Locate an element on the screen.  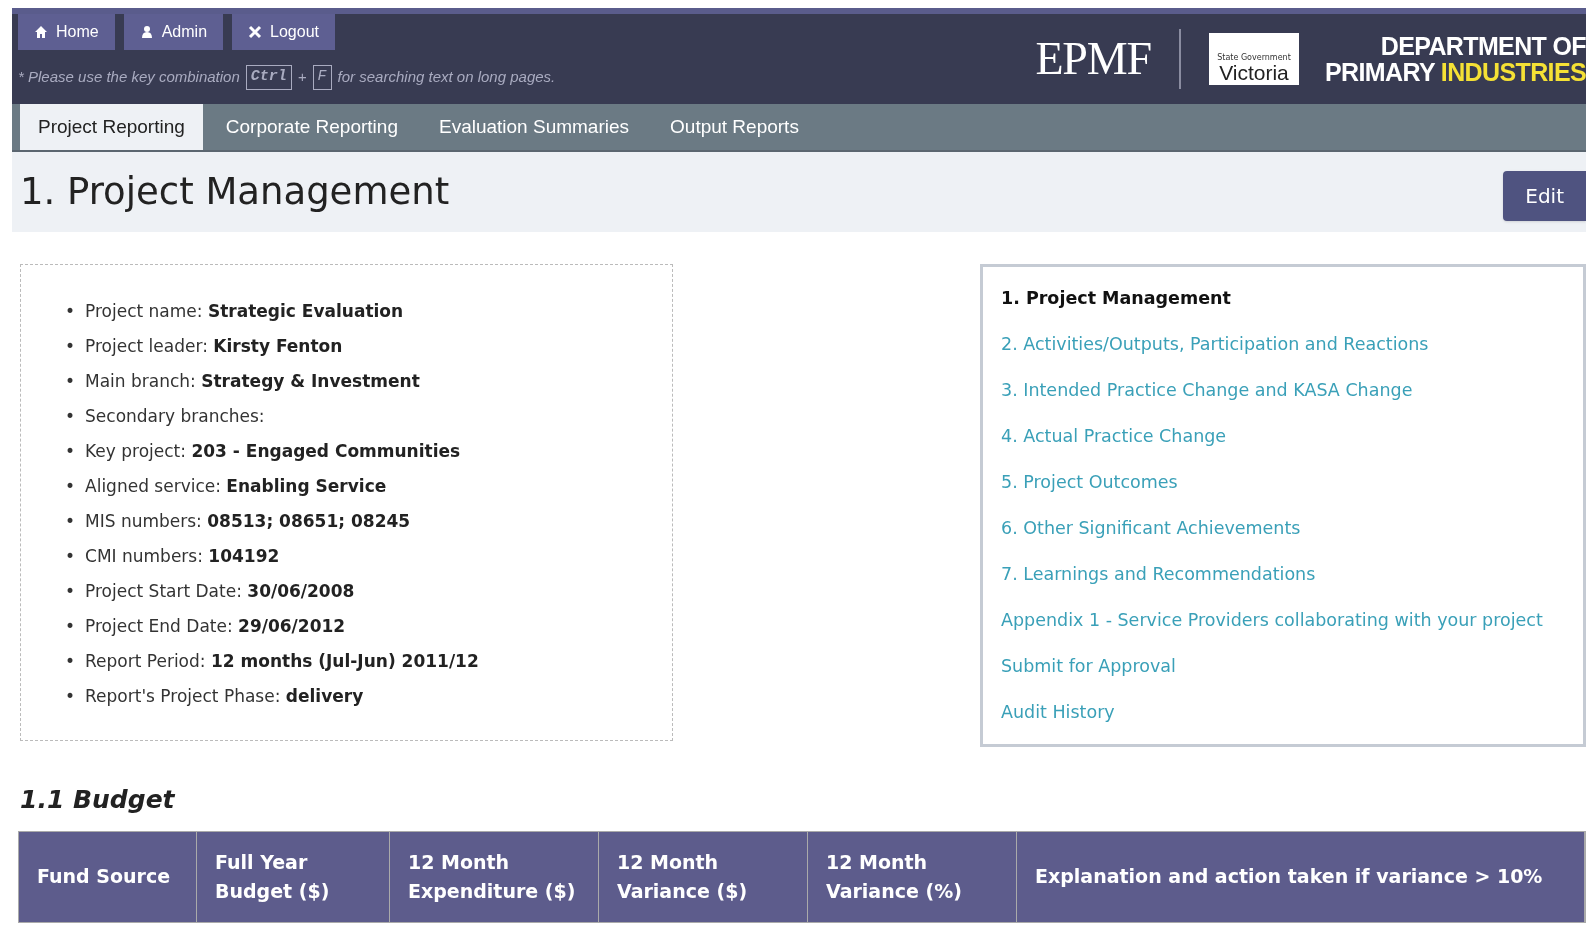
section-heading: 1.1 Budget is located at coordinates (98, 800).